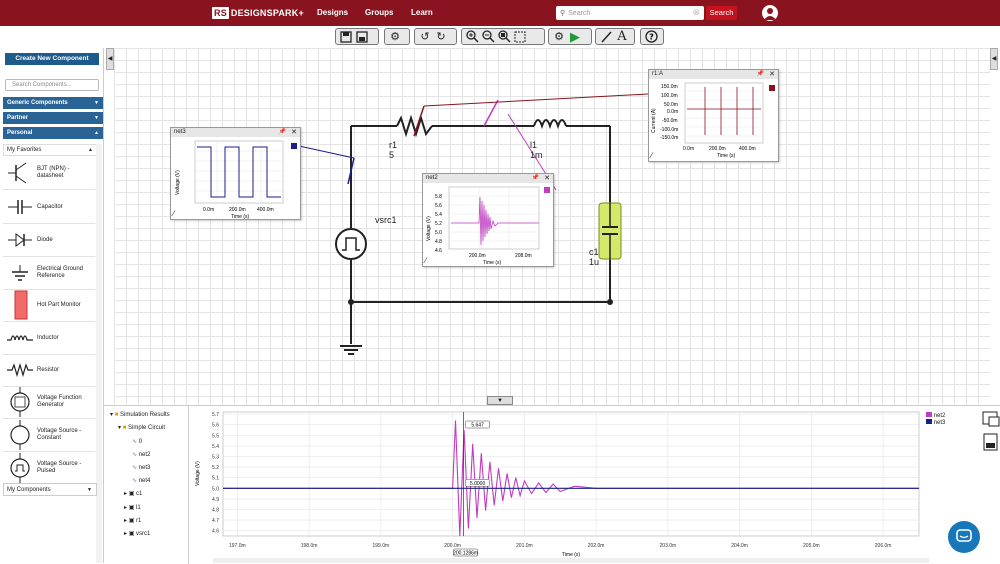 Image resolution: width=1000 pixels, height=564 pixels. What do you see at coordinates (215, 500) in the screenshot?
I see `y-tick-label: 4.9` at bounding box center [215, 500].